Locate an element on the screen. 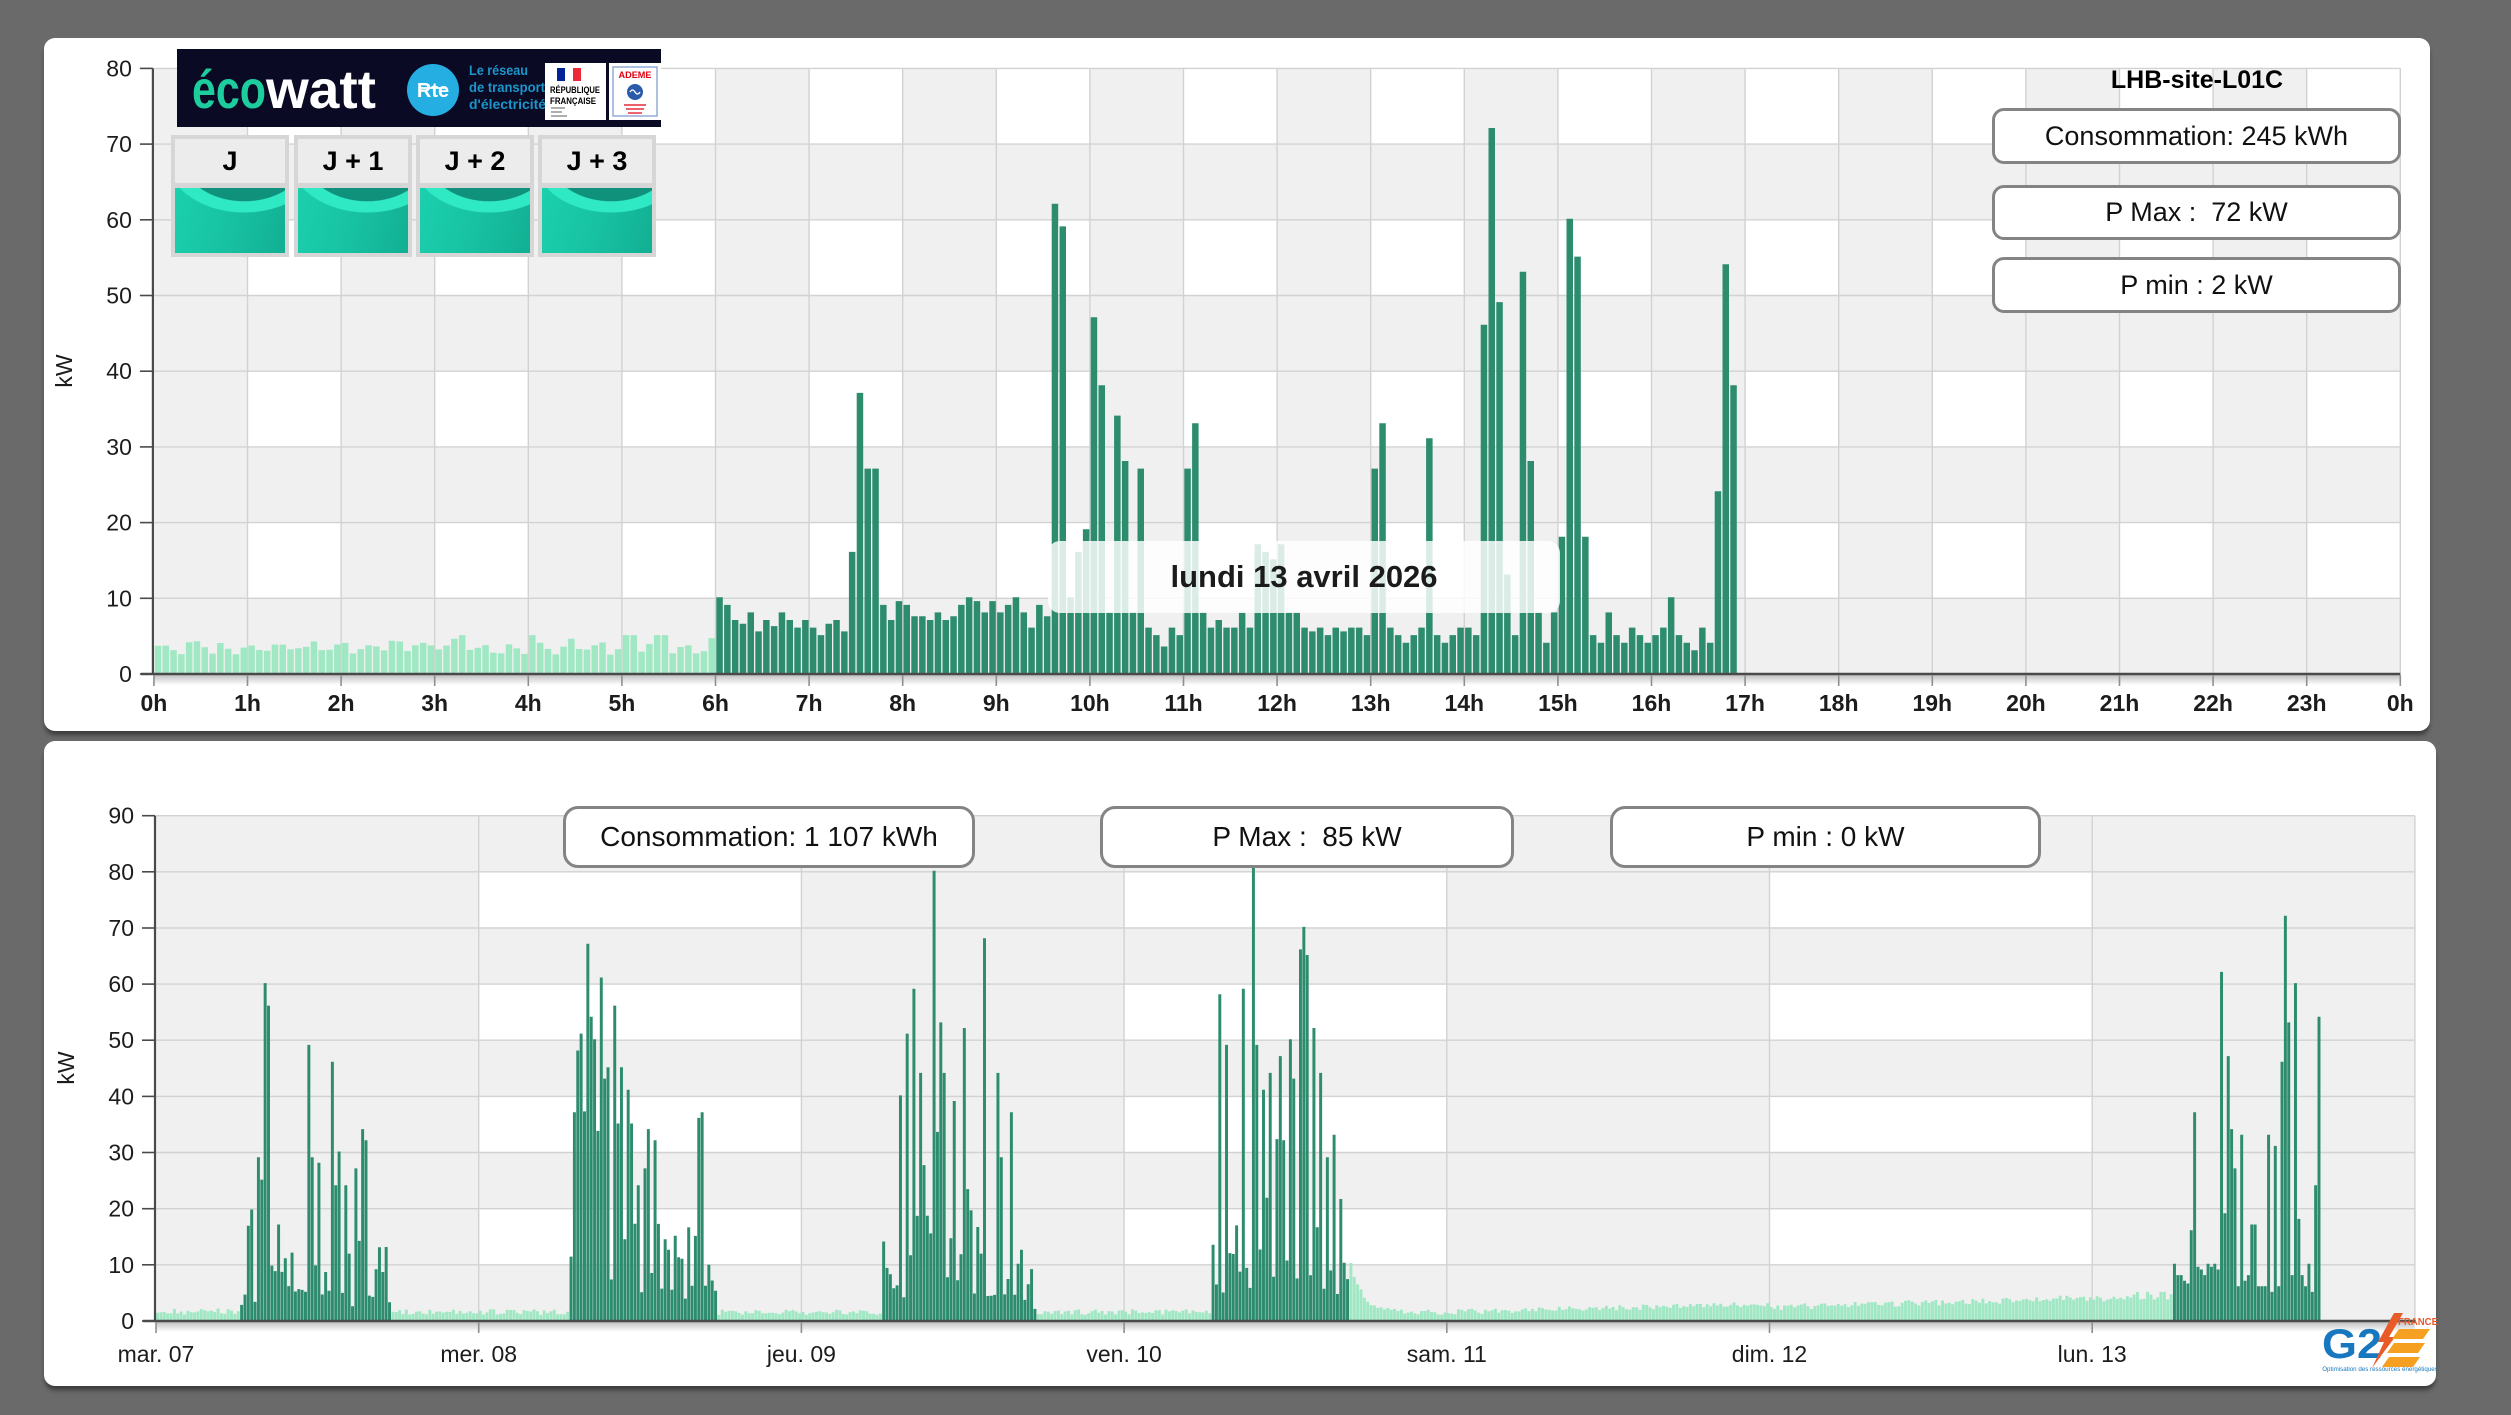 Image resolution: width=2511 pixels, height=1415 pixels. svg-text: 9h is located at coordinates (996, 703).